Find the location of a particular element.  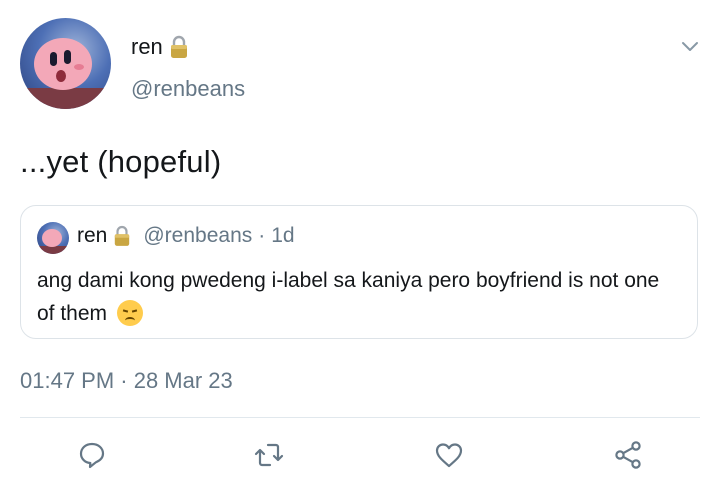

quoted-header: ren @renbeans · 1d is located at coordinates (186, 236).